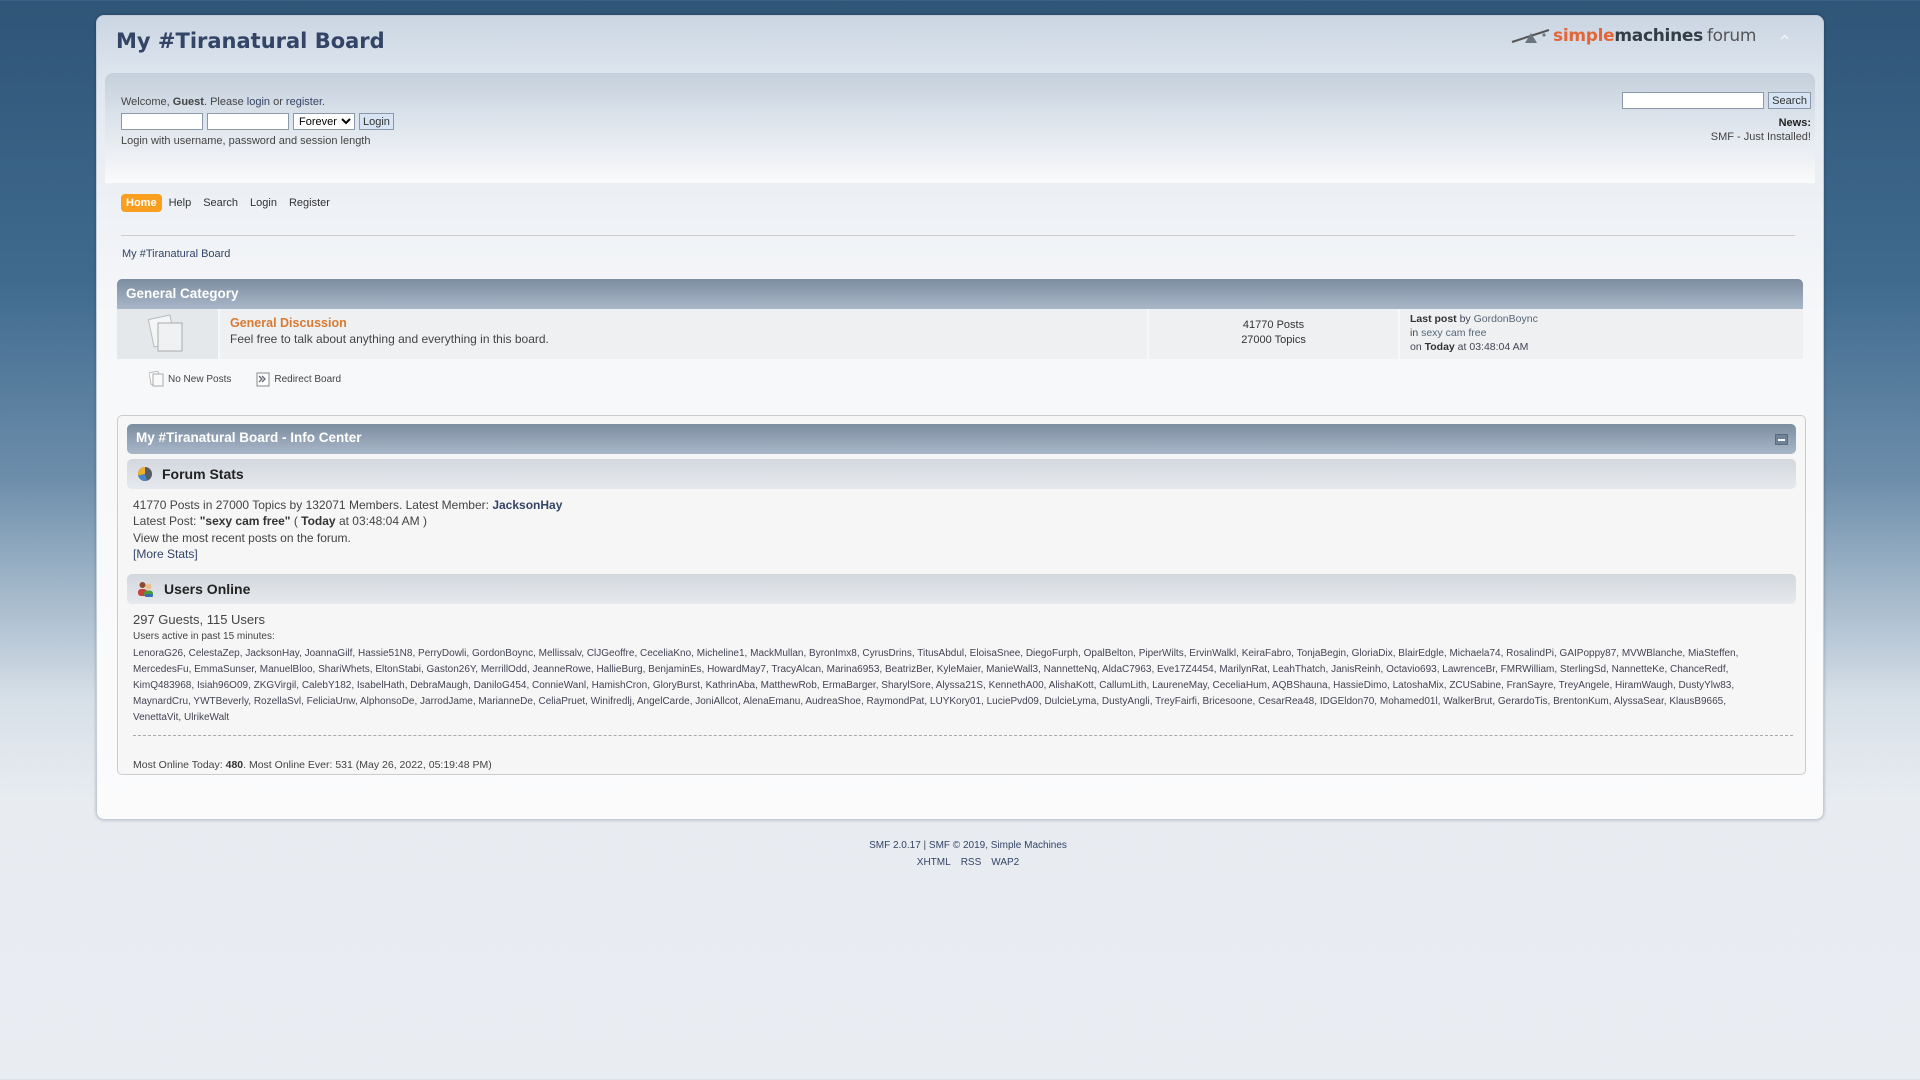 This screenshot has width=1920, height=1080. Describe the element at coordinates (1185, 669) in the screenshot. I see `online-user-link: Eve17Z4454` at that location.